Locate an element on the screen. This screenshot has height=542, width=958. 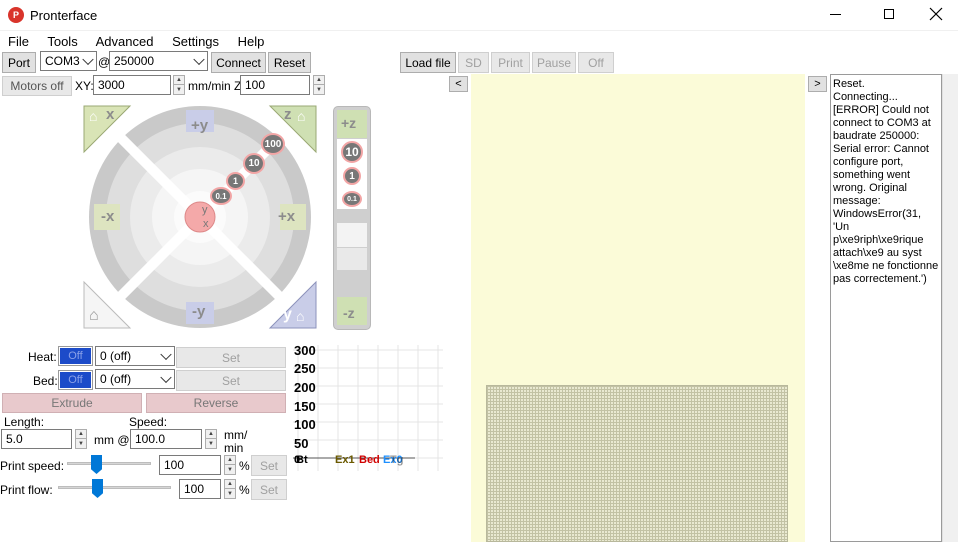
print-speed-label: Print speed: is located at coordinates (32, 466).